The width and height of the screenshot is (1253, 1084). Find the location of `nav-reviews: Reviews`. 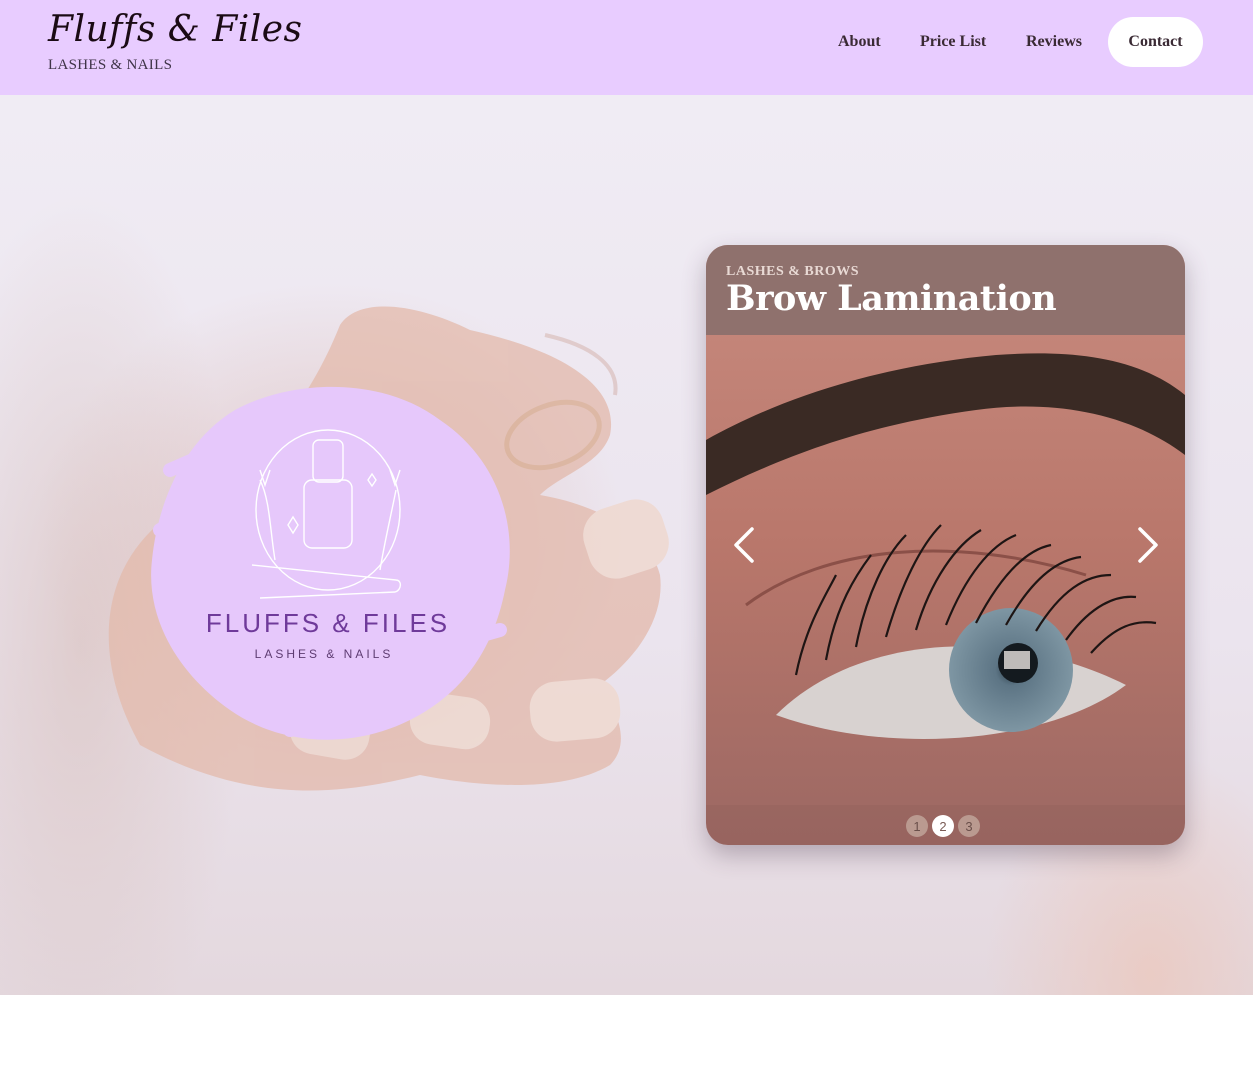

nav-reviews: Reviews is located at coordinates (1054, 42).